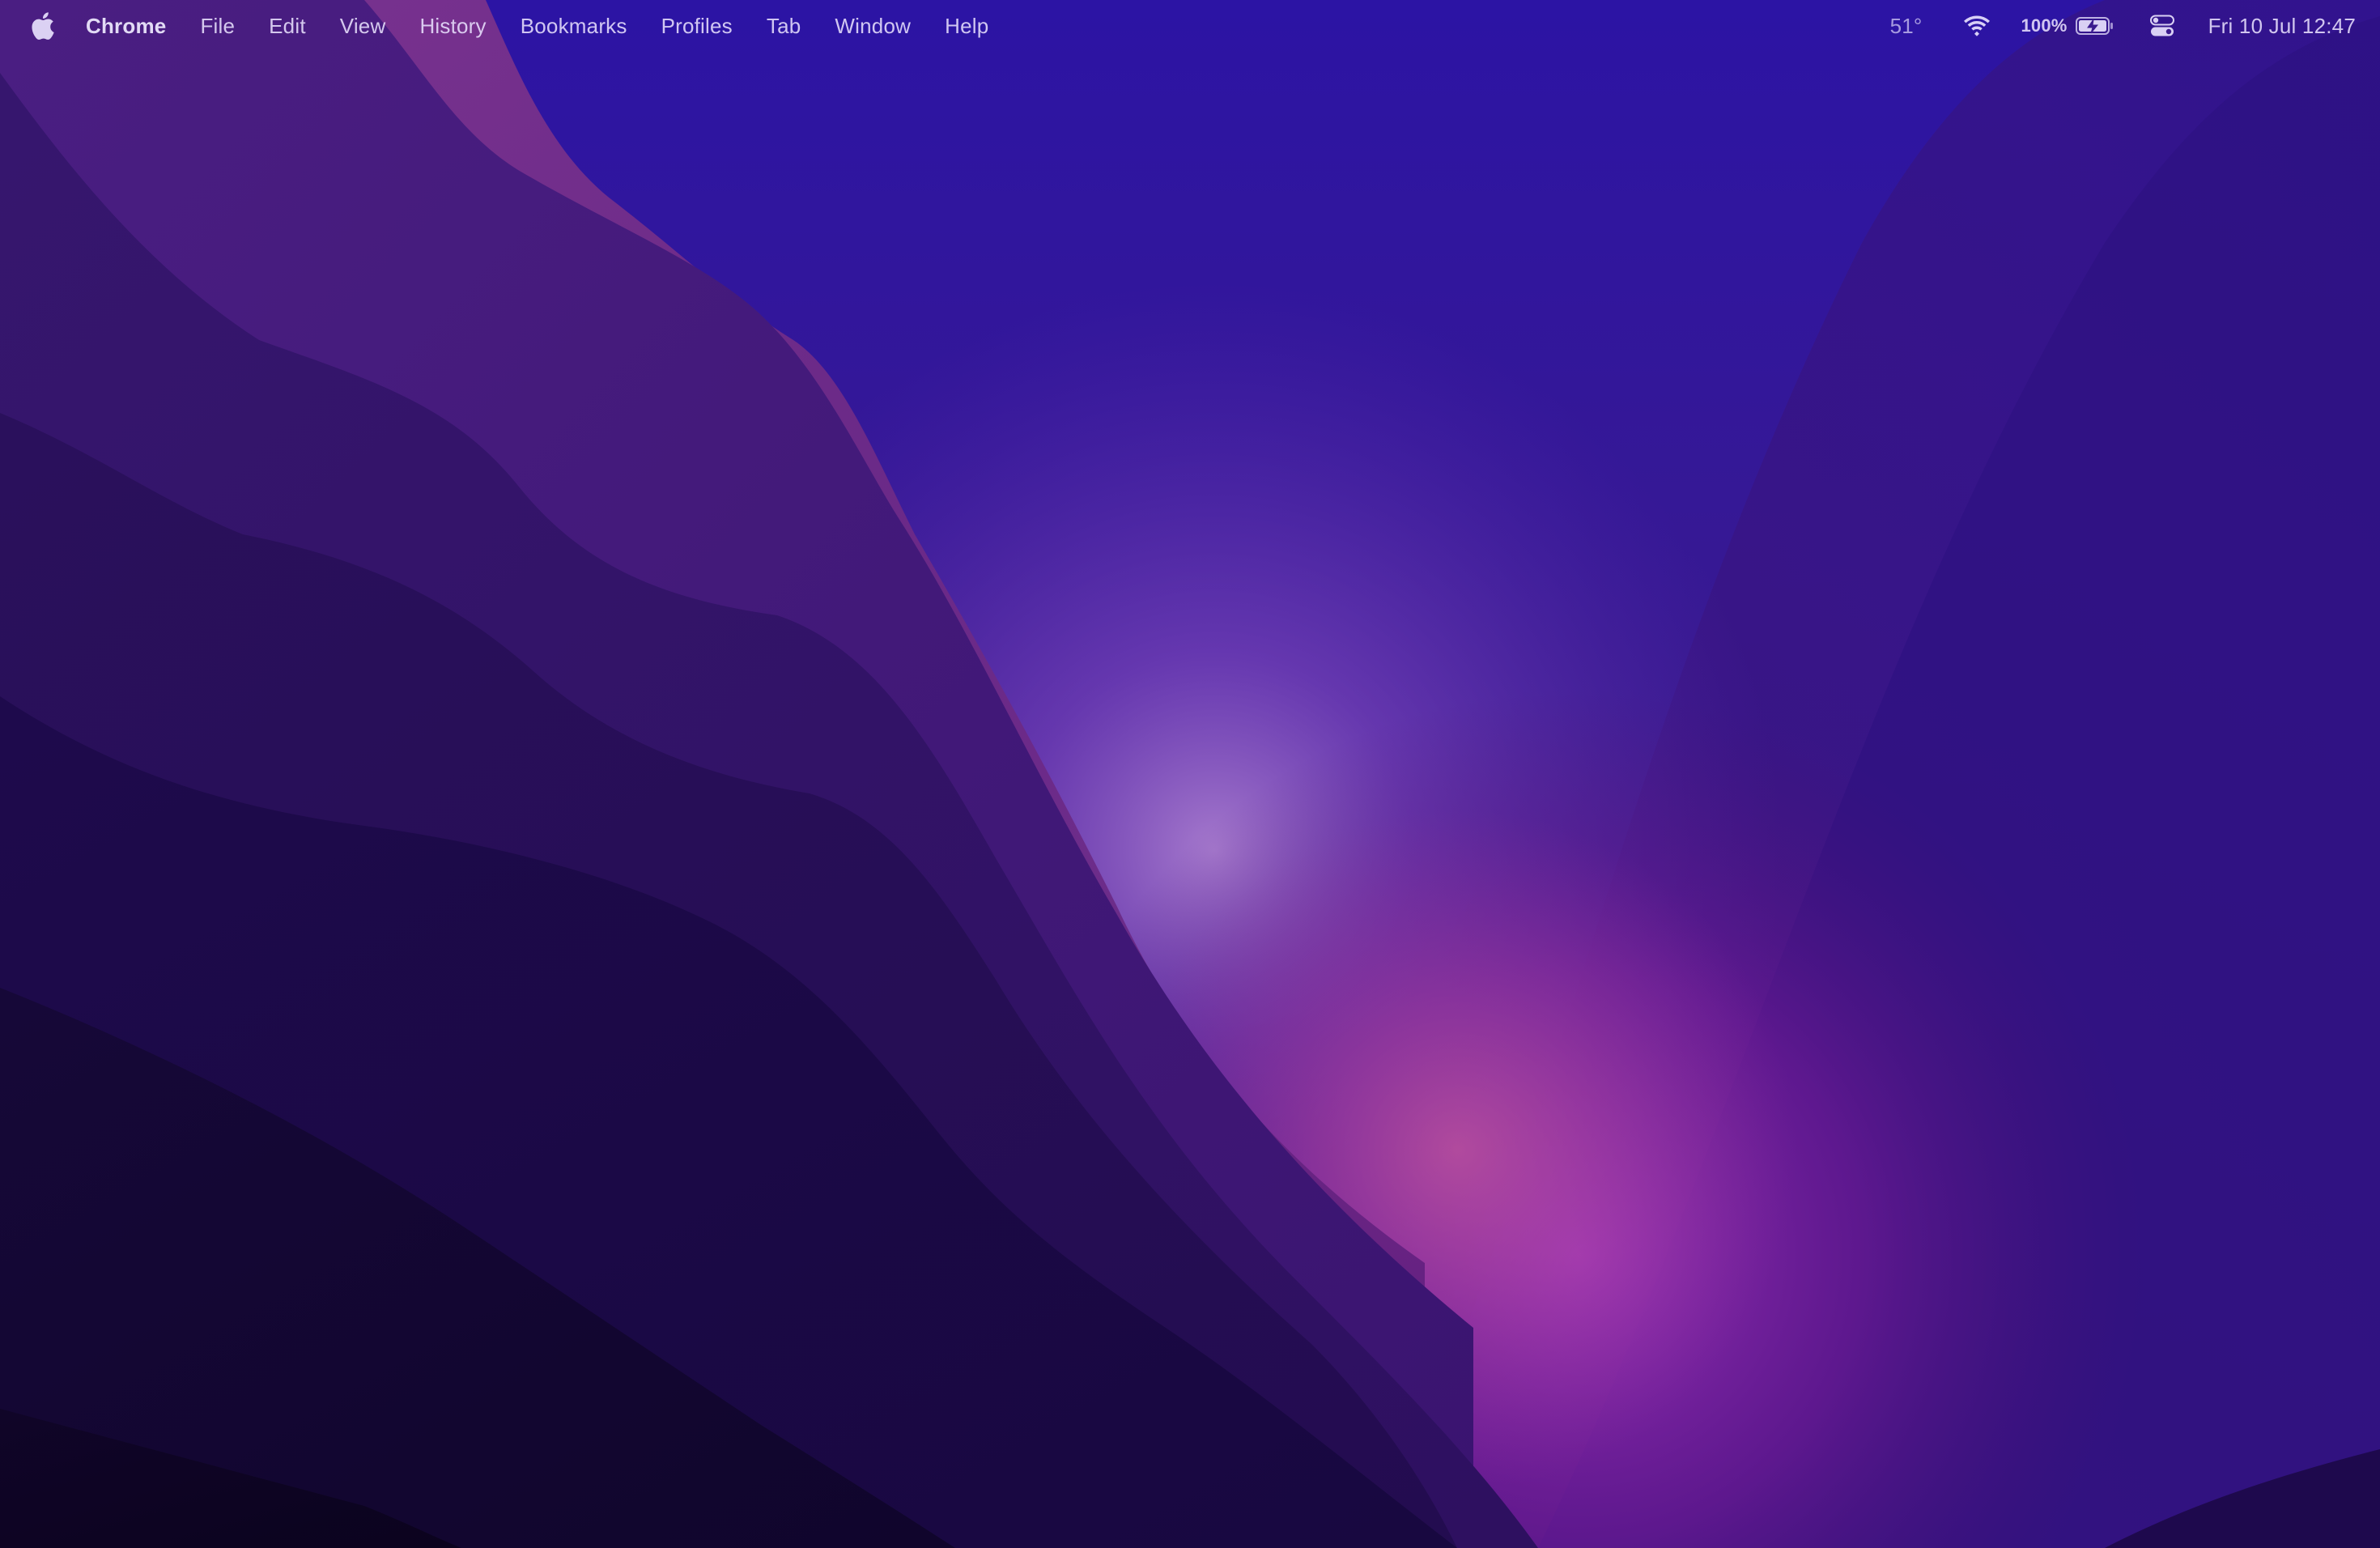  I want to click on menu-tab: Tab, so click(784, 26).